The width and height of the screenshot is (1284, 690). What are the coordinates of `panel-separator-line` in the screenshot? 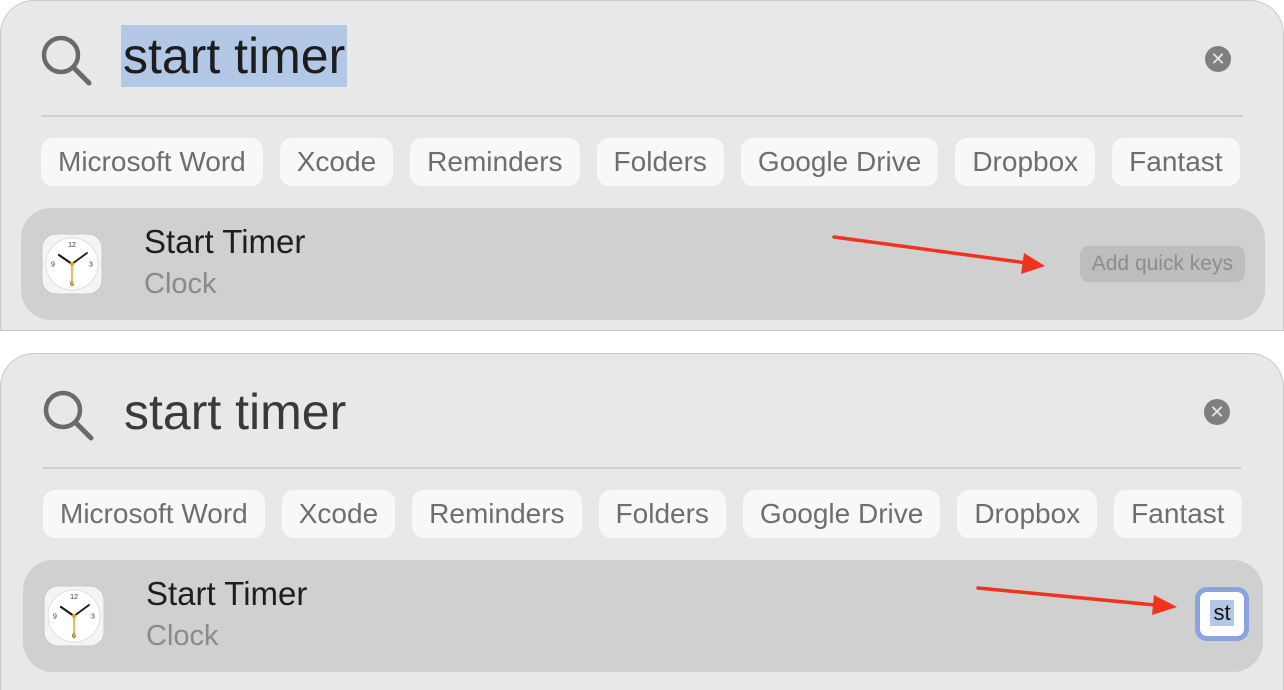 It's located at (642, 330).